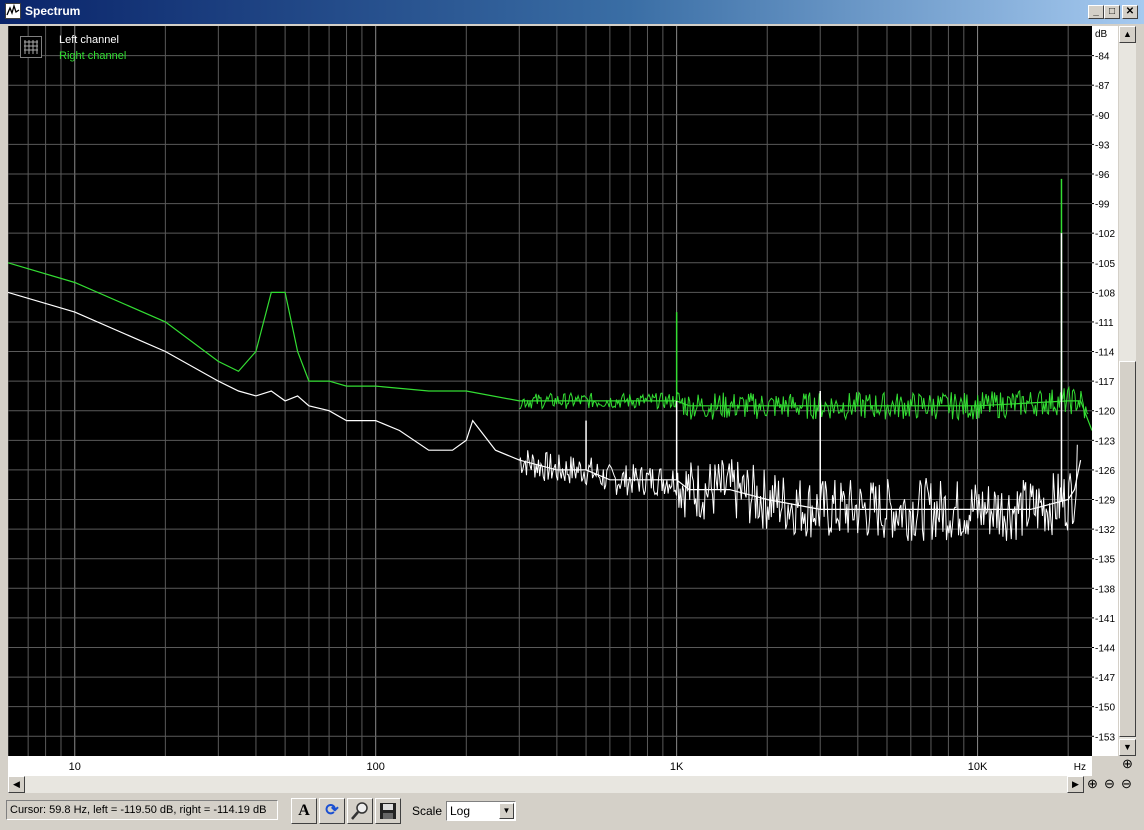 This screenshot has height=830, width=1144. I want to click on left-channel-noise, so click(798, 493).